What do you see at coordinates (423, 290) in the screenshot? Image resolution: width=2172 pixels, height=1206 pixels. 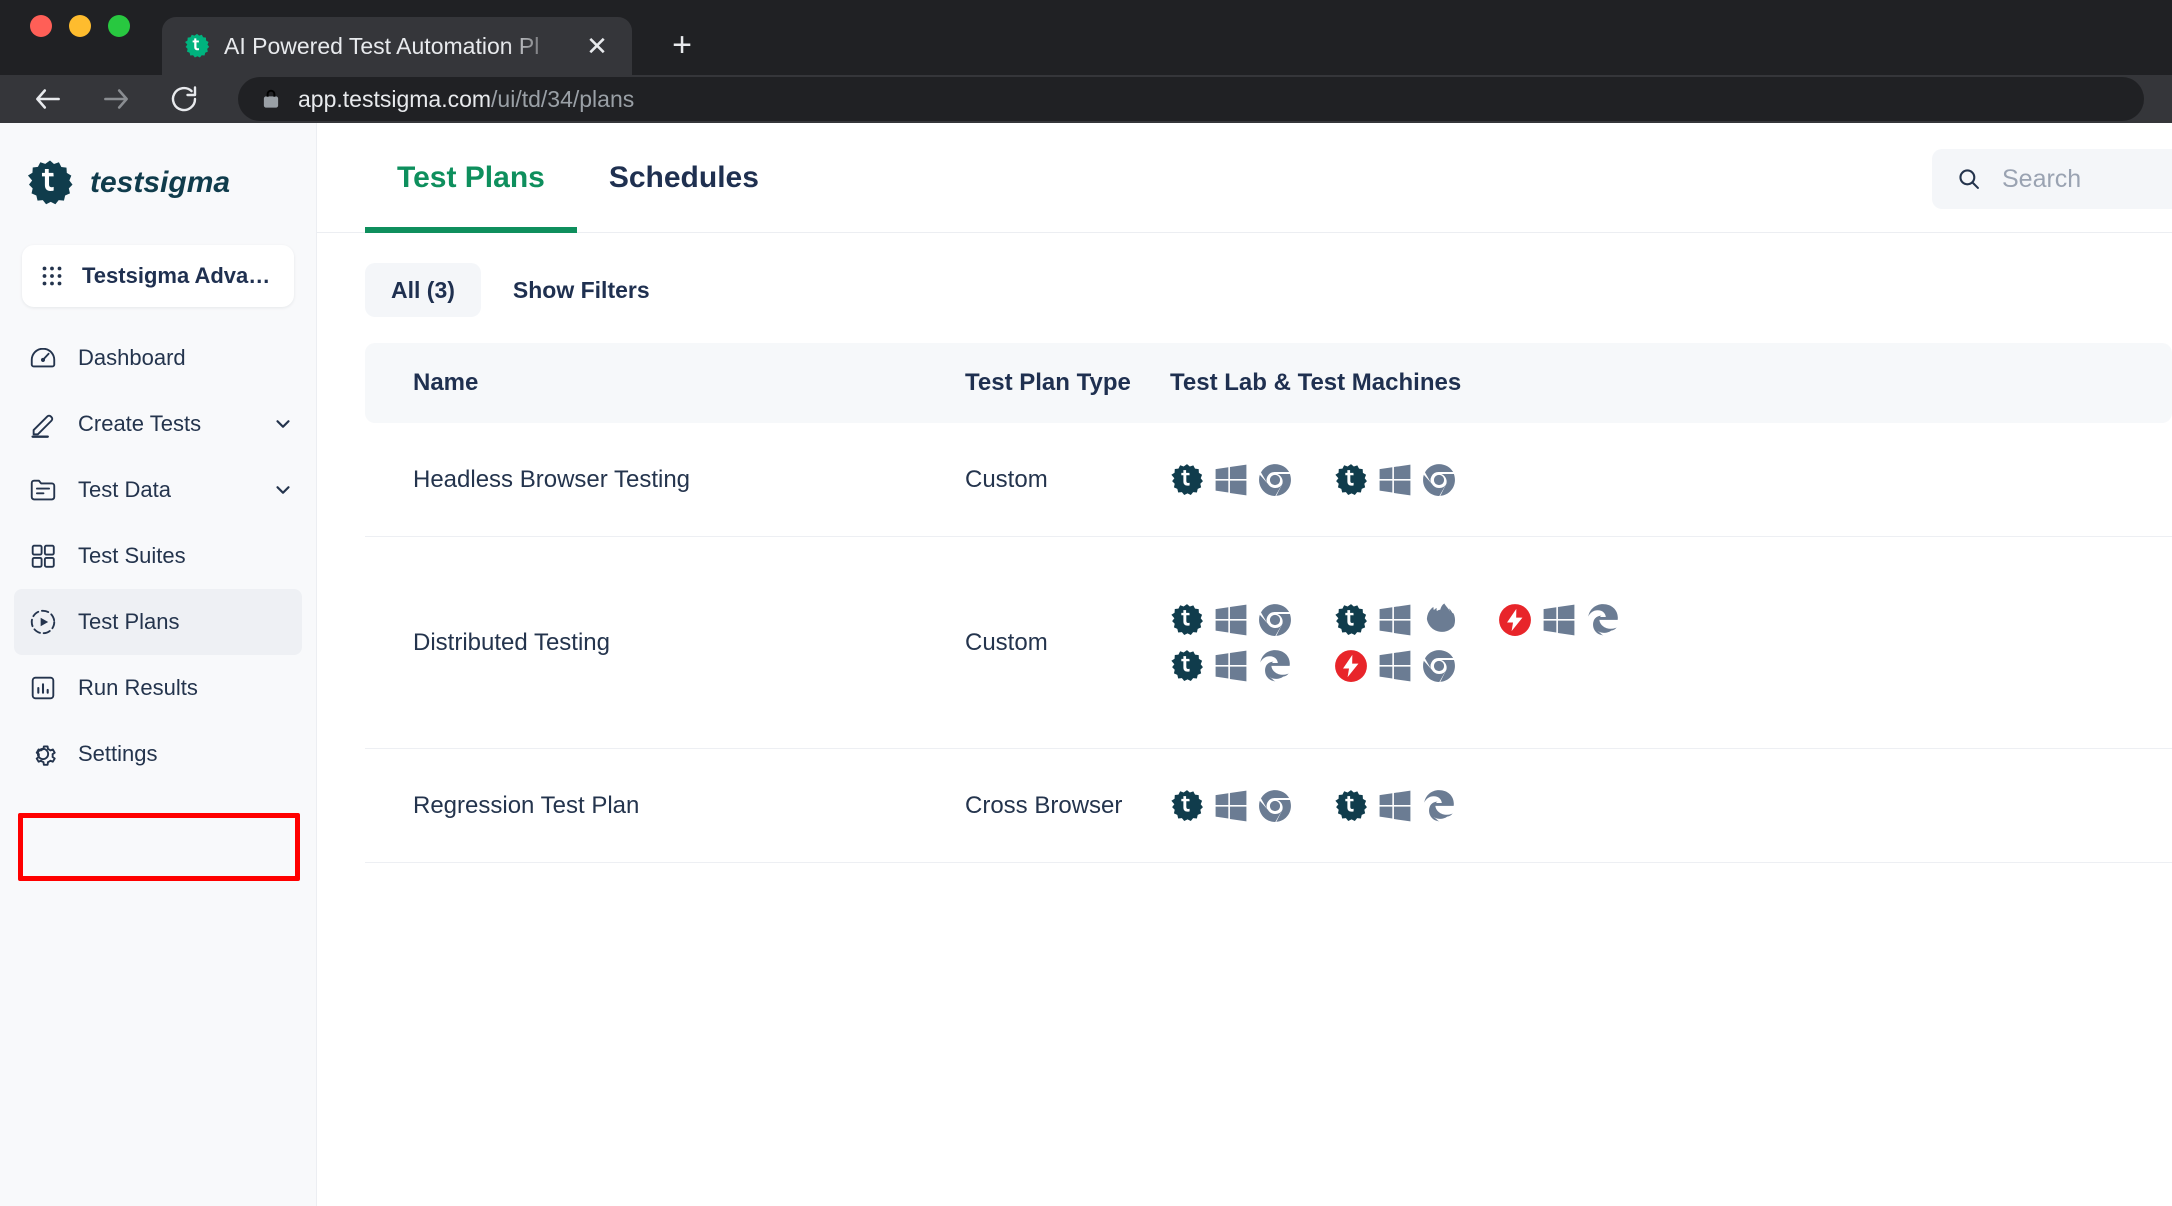 I see `filter-all-chip: All (3)` at bounding box center [423, 290].